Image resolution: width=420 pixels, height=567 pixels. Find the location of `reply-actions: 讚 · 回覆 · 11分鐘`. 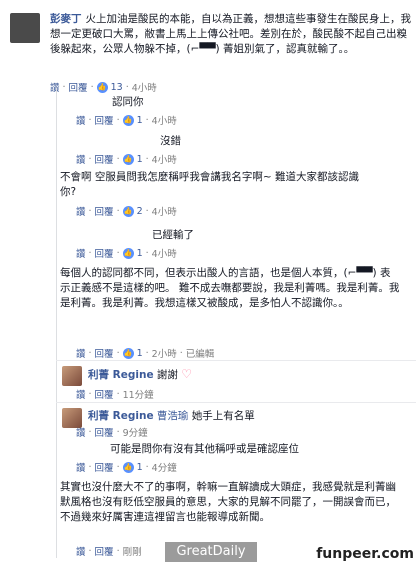

reply-actions: 讚 · 回覆 · 11分鐘 is located at coordinates (115, 394).